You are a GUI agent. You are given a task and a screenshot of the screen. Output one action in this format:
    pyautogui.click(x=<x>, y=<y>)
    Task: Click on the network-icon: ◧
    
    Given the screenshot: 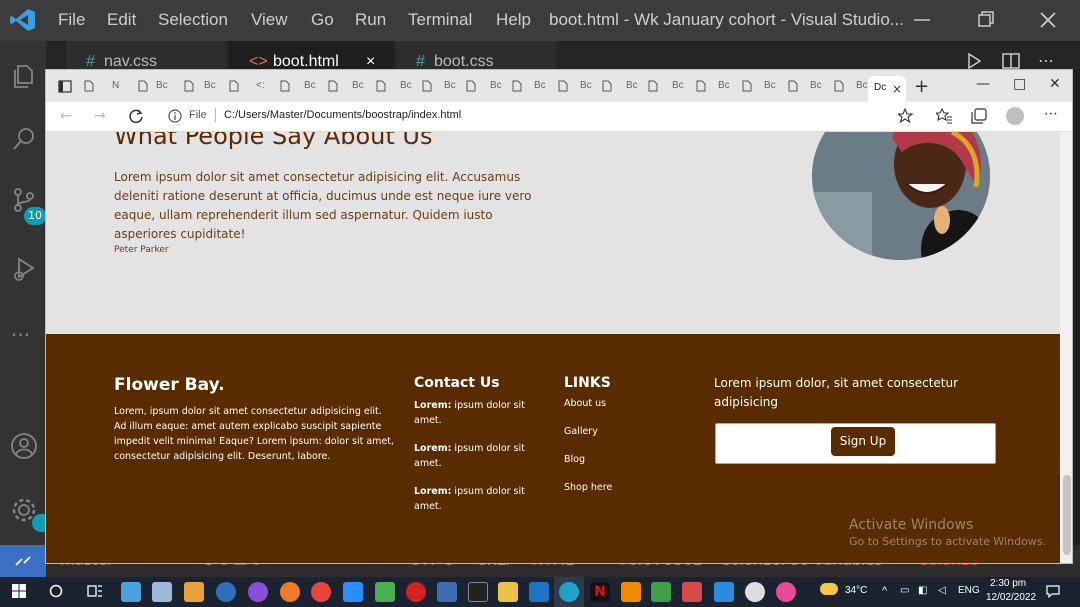 What is the action you would take?
    pyautogui.click(x=922, y=590)
    